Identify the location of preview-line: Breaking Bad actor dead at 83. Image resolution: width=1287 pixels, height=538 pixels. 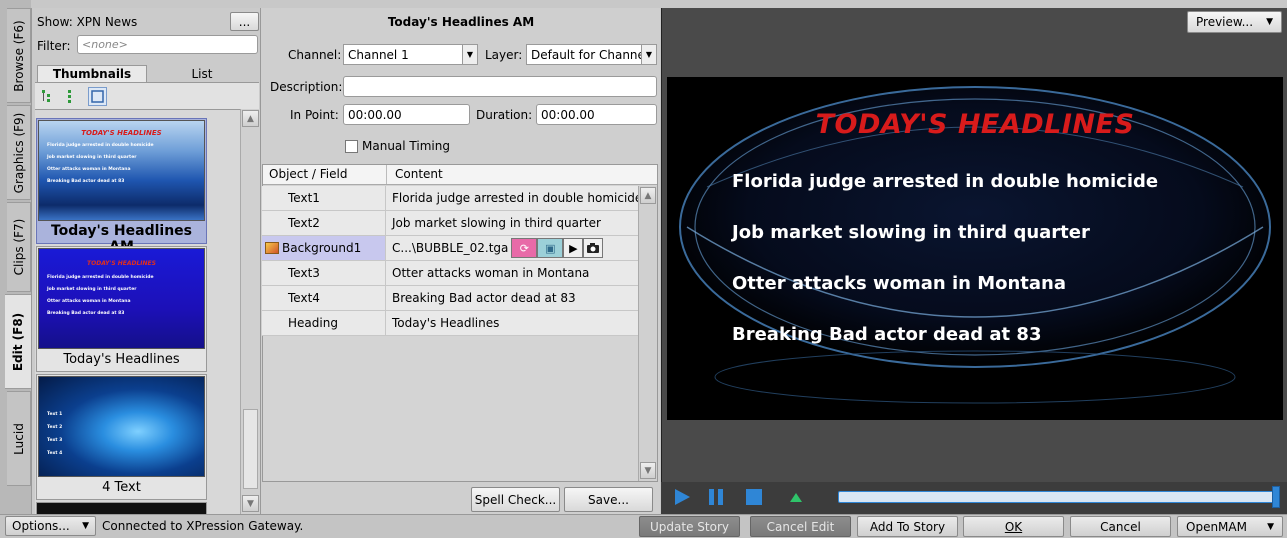
(887, 334).